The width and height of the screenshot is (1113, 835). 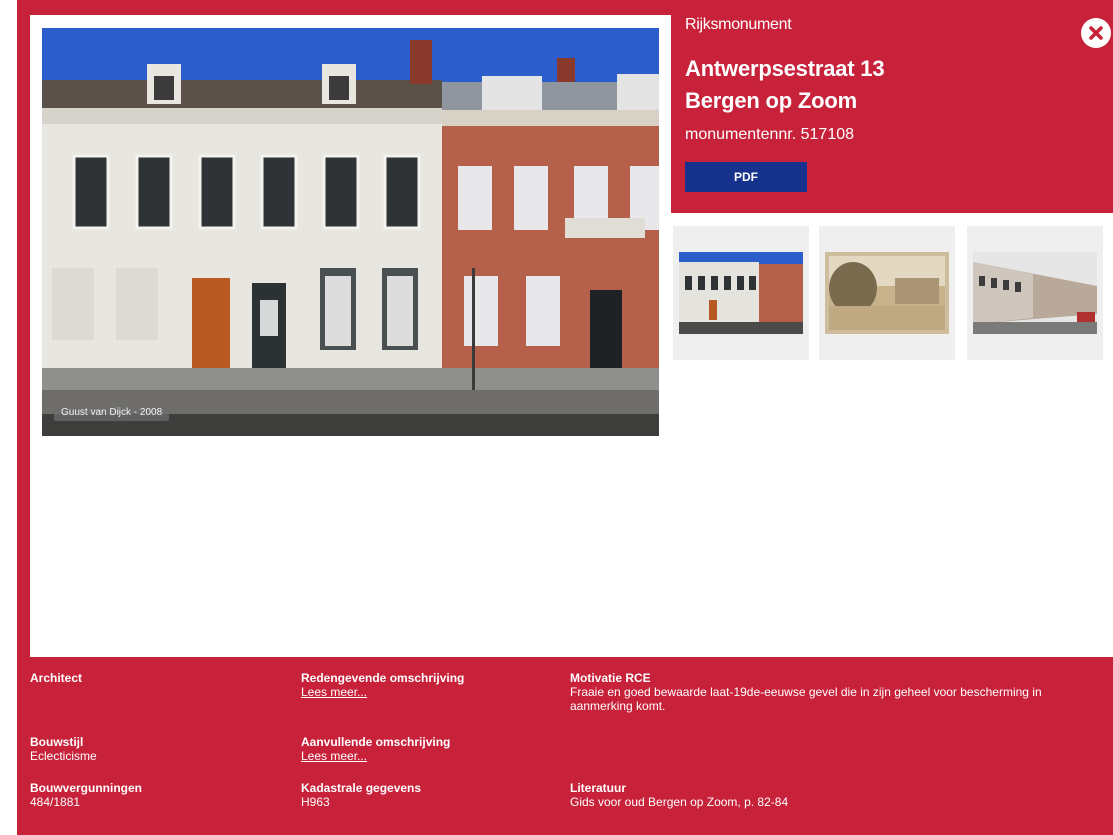 I want to click on detail-bouwvergunningen: Bouwvergunningen 484/1881, so click(x=86, y=795).